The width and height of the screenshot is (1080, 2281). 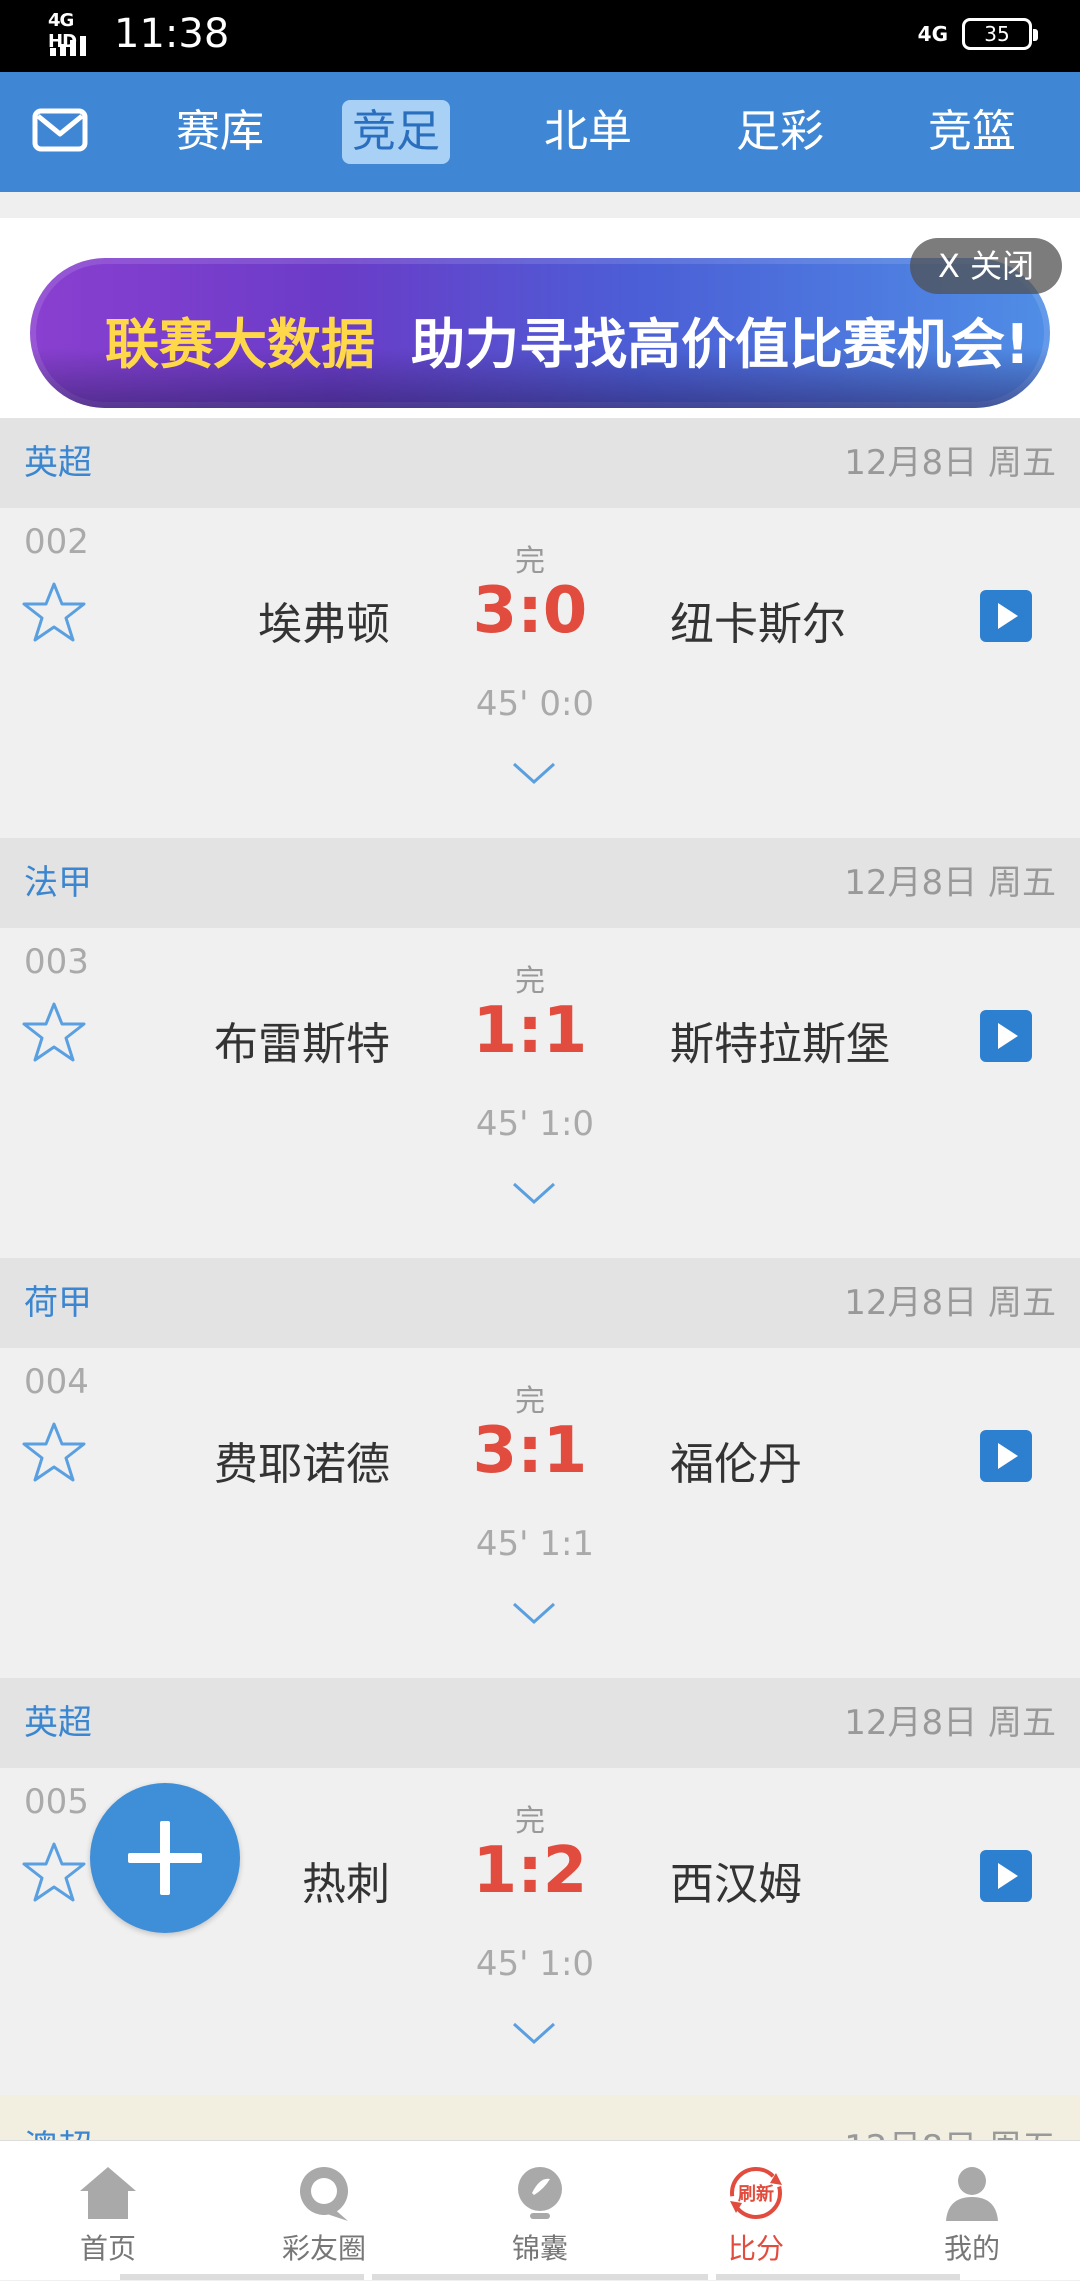 I want to click on bottom-nav: 首页 彩友圈 锦囊 刷新 比分 我的, so click(x=540, y=2210).